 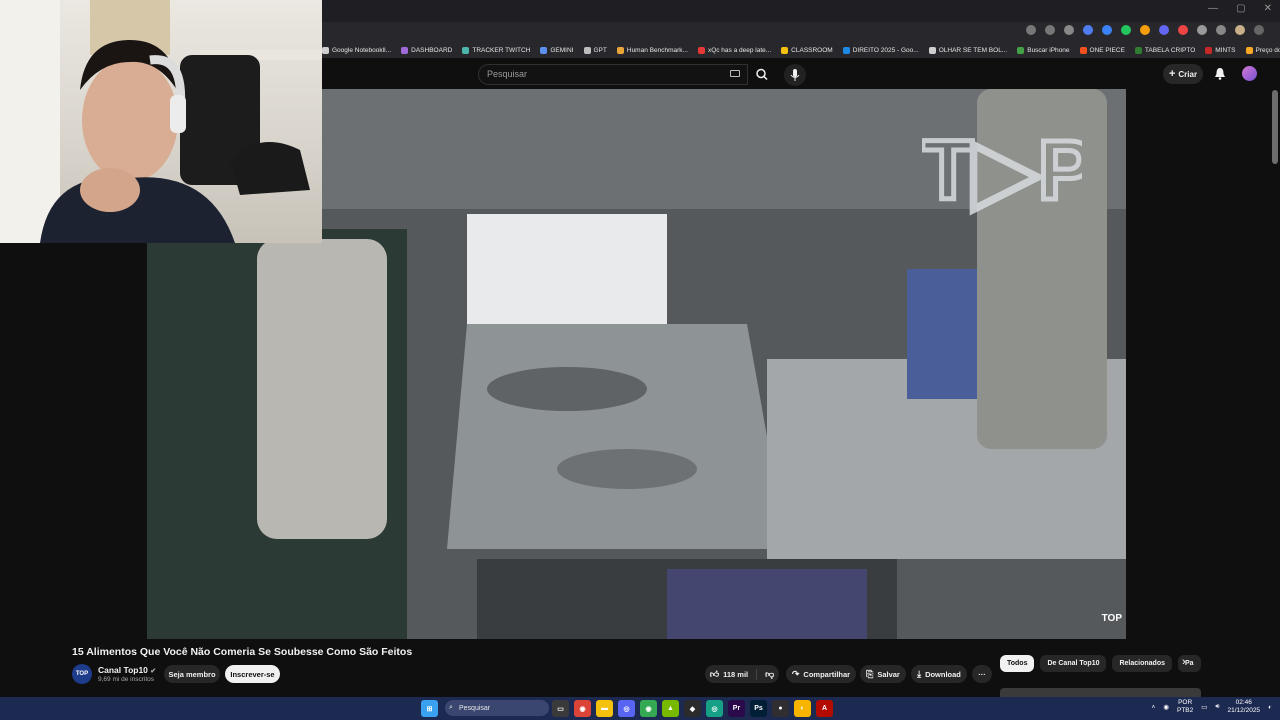 What do you see at coordinates (765, 674) in the screenshot?
I see `dislike-button: 👎︎` at bounding box center [765, 674].